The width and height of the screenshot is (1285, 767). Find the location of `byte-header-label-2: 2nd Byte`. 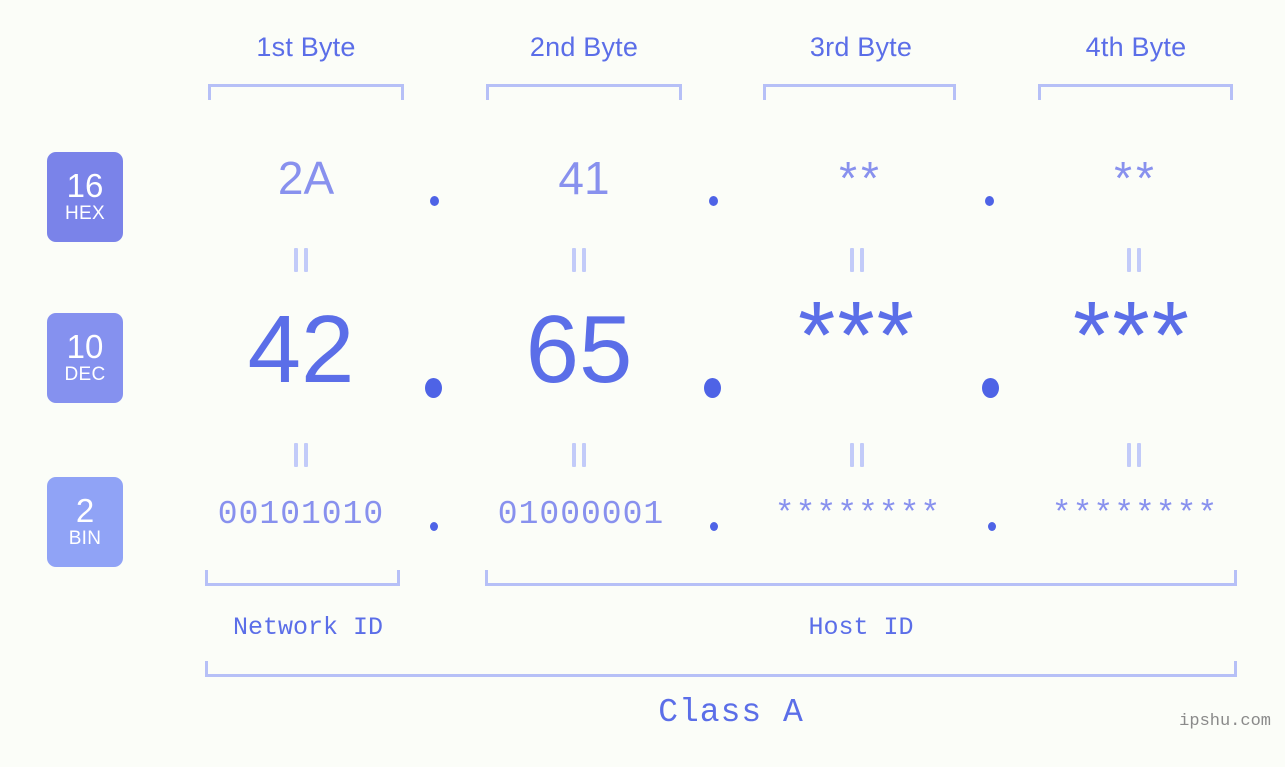

byte-header-label-2: 2nd Byte is located at coordinates (584, 47).